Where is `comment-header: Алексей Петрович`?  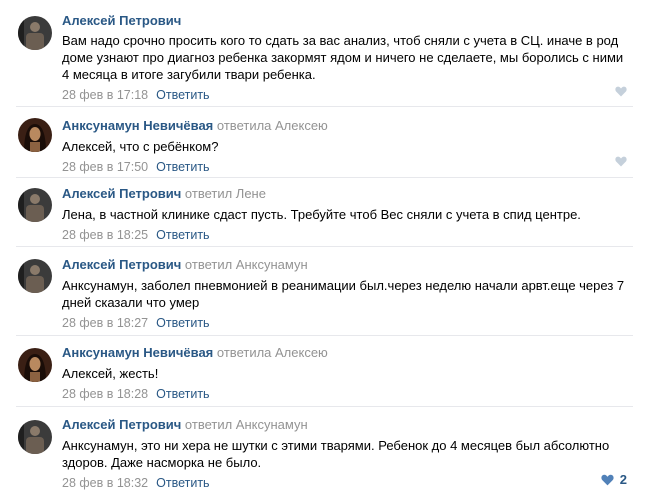 comment-header: Алексей Петрович is located at coordinates (345, 21).